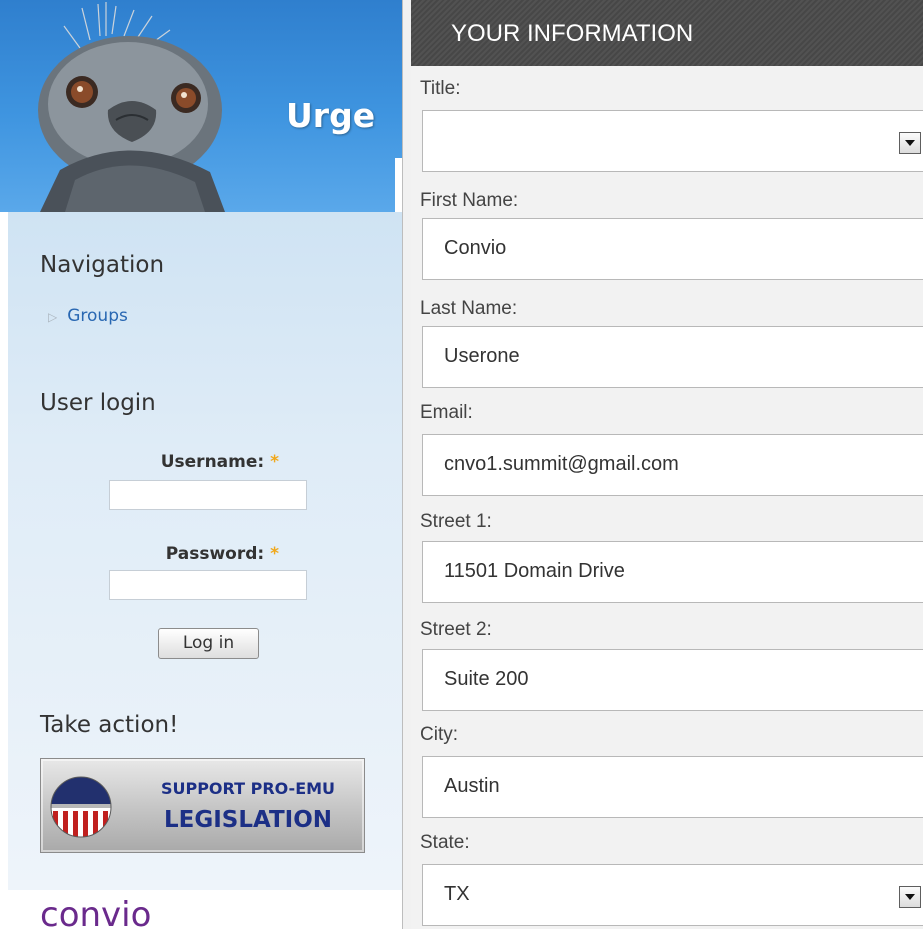 The image size is (923, 935). I want to click on email-field: cnvo1.summit@gmail.com, so click(672, 465).